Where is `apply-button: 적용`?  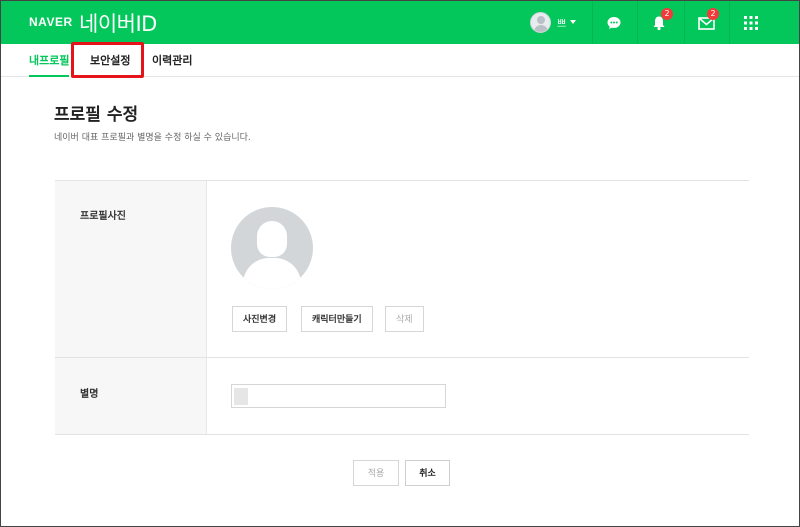 apply-button: 적용 is located at coordinates (376, 473).